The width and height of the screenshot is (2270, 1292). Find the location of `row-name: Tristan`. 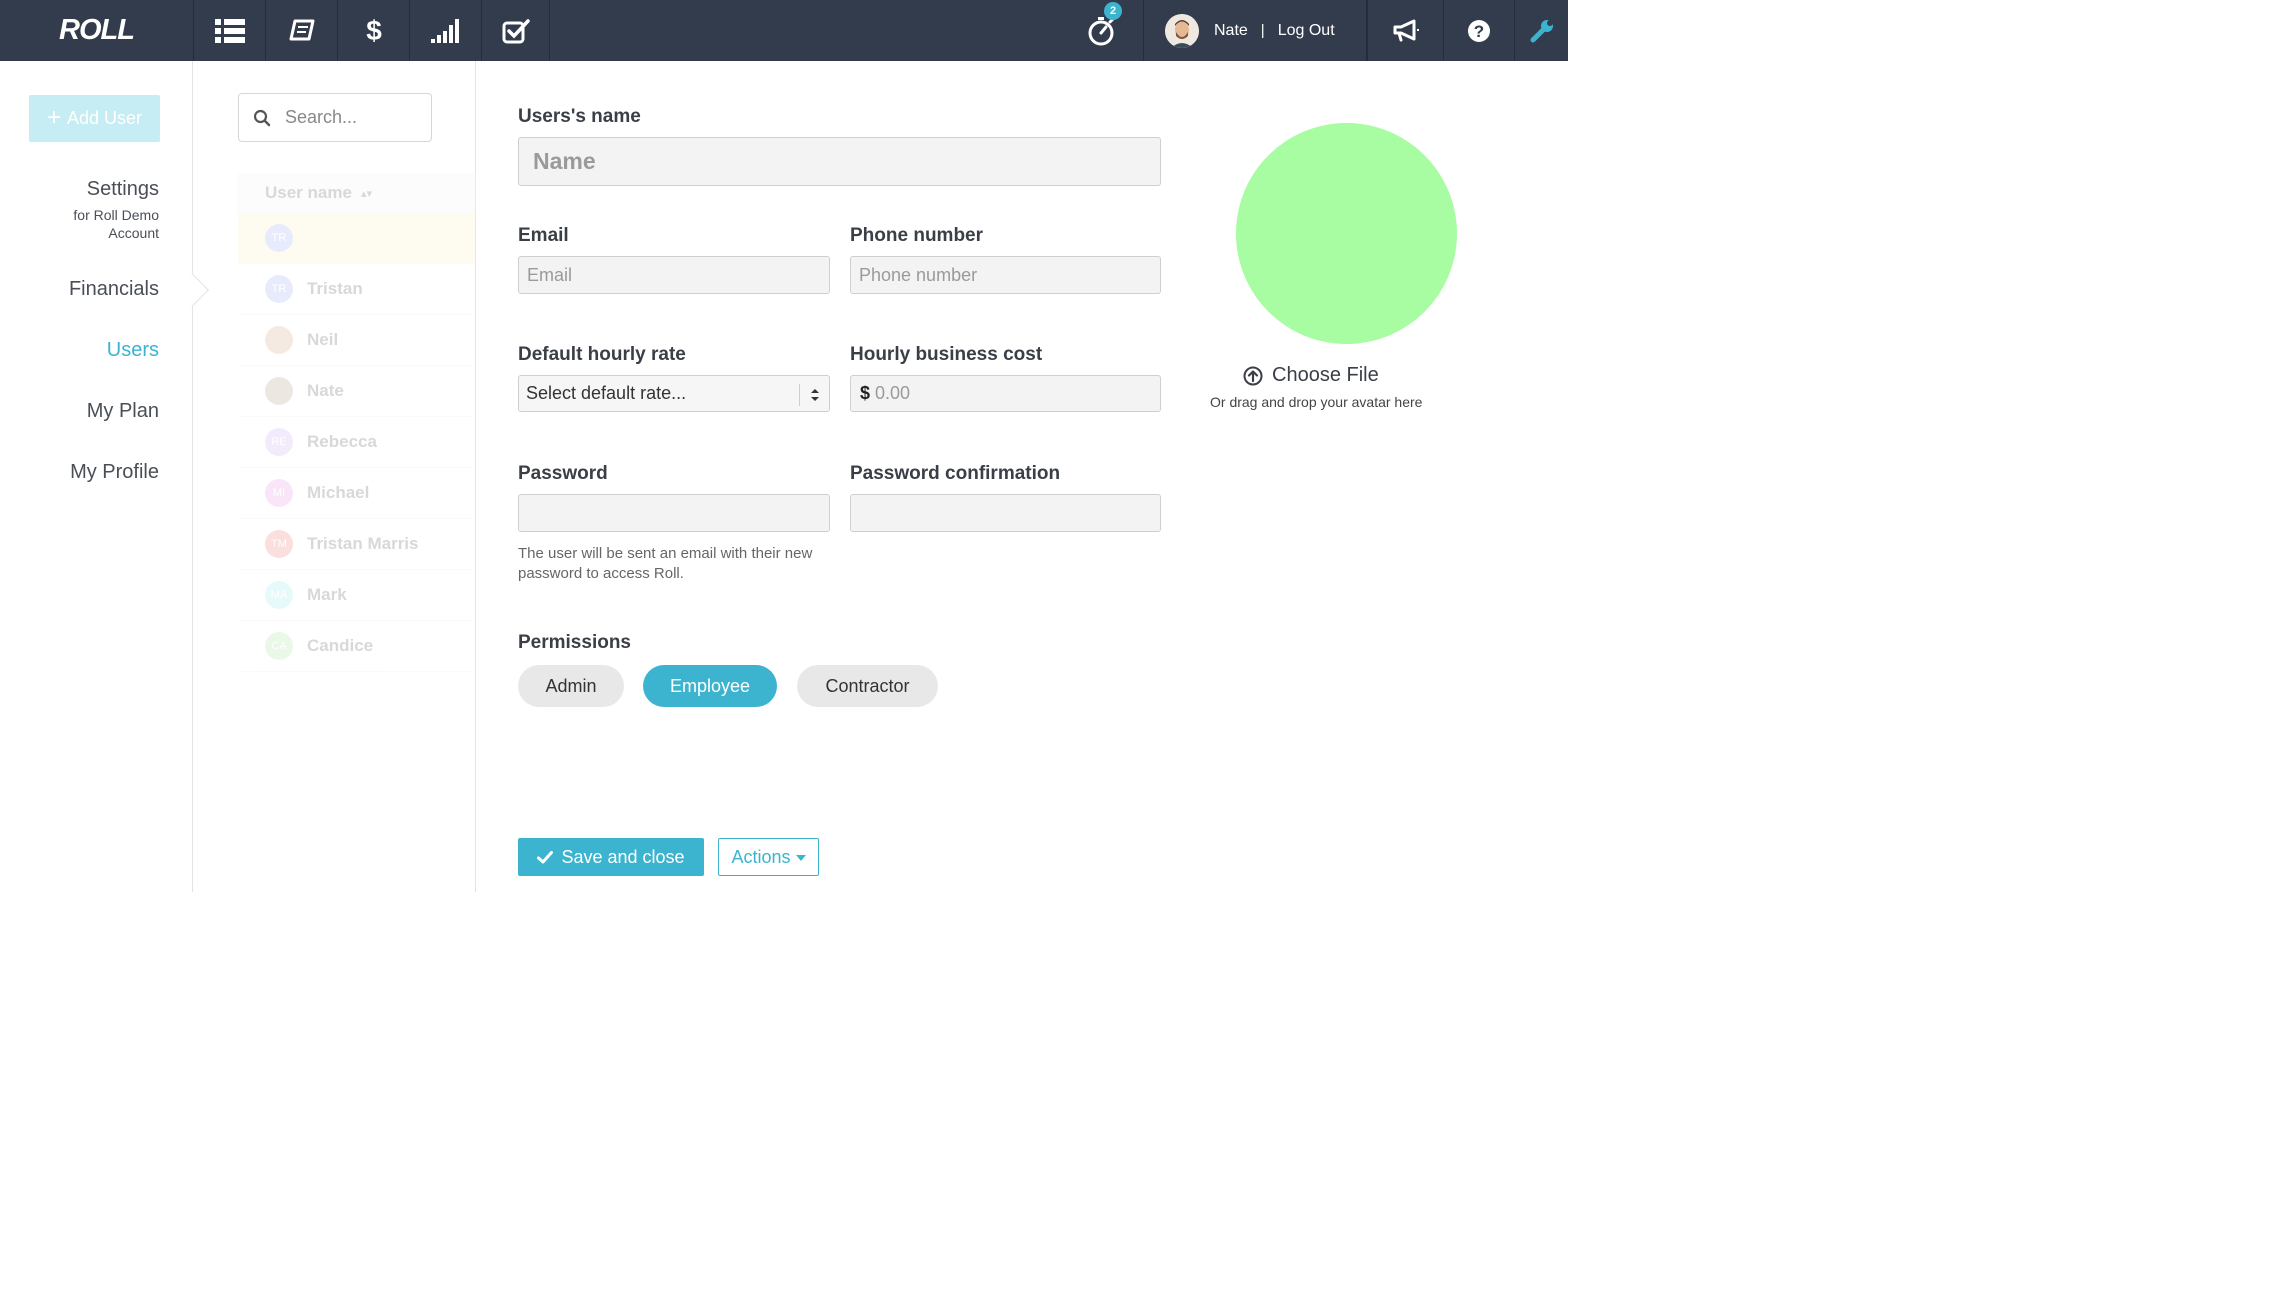

row-name: Tristan is located at coordinates (335, 288).